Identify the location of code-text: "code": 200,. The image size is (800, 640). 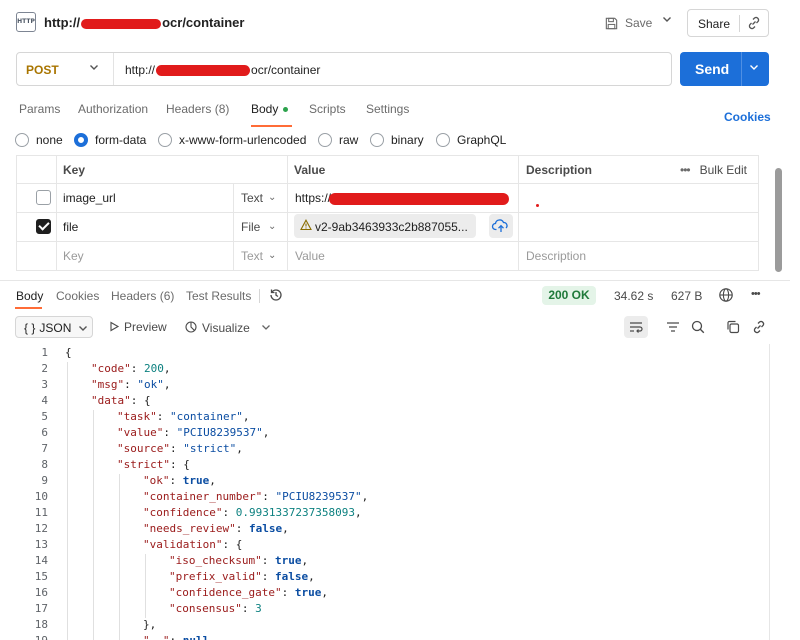
(131, 368).